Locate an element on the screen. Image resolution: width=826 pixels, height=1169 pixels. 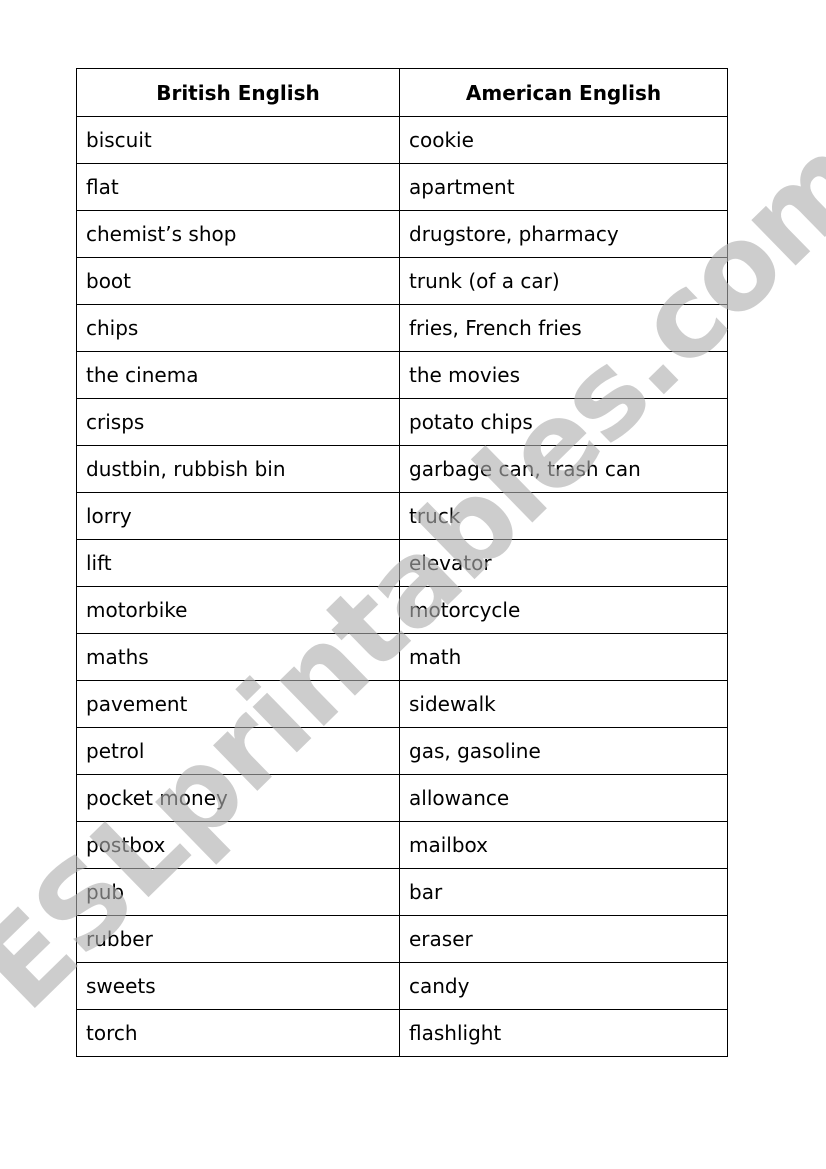
table-row: torch flashlight is located at coordinates (402, 1033).